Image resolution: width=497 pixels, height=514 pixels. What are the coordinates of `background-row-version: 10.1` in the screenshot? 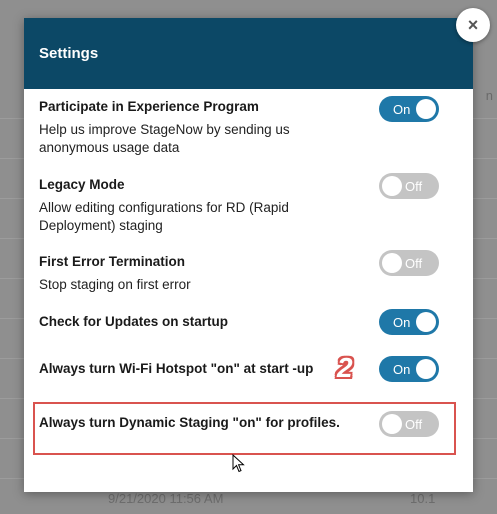 It's located at (423, 498).